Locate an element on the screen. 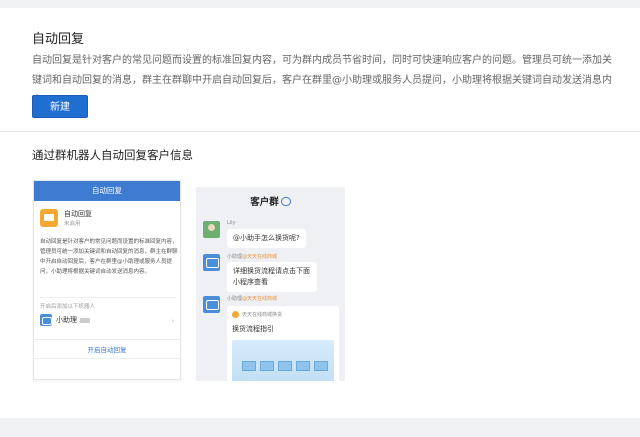  user-avatar is located at coordinates (211, 229).